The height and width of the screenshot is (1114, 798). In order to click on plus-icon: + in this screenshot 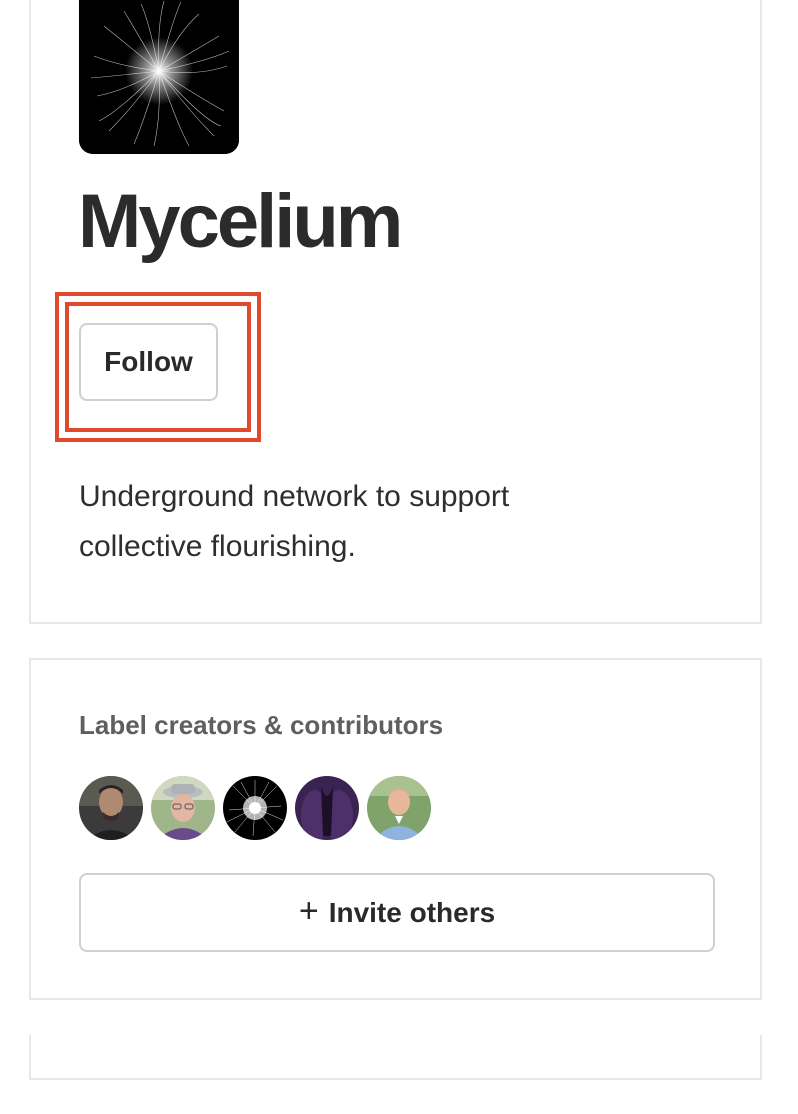, I will do `click(308, 911)`.